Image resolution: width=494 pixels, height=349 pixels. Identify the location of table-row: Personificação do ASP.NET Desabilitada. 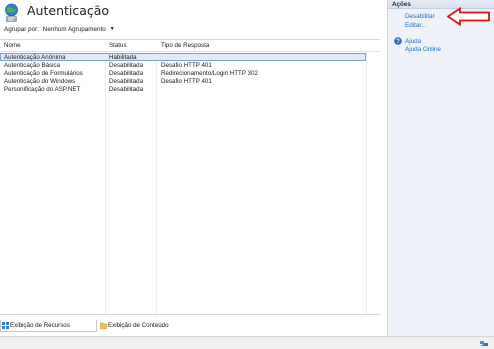
(183, 89).